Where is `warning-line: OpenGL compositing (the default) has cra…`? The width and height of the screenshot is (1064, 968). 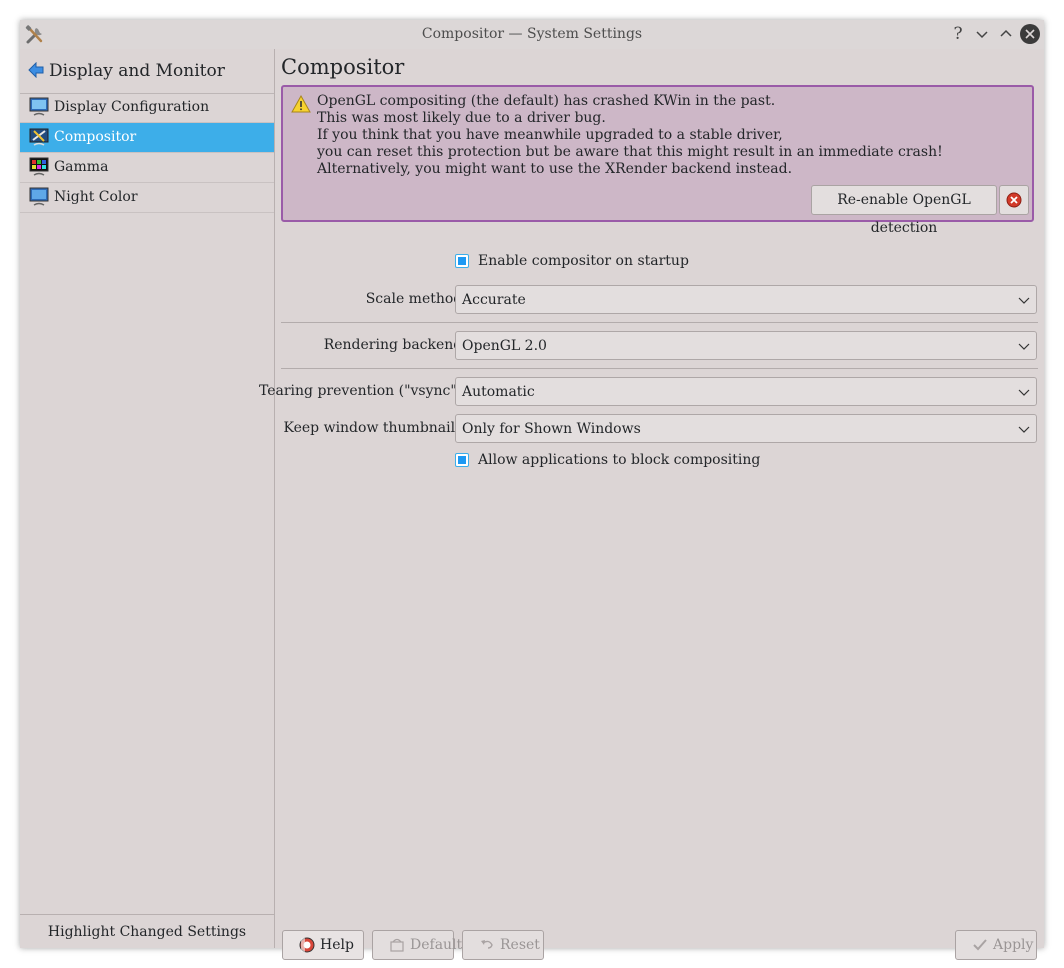 warning-line: OpenGL compositing (the default) has cra… is located at coordinates (546, 101).